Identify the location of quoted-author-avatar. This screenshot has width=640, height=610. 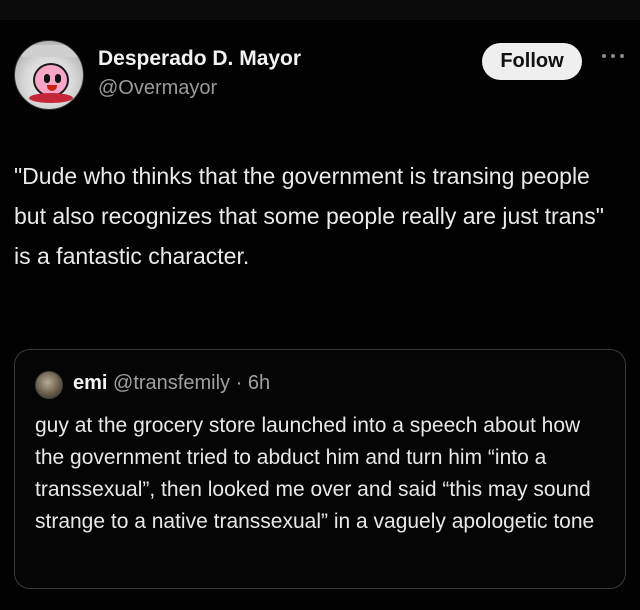
(49, 385).